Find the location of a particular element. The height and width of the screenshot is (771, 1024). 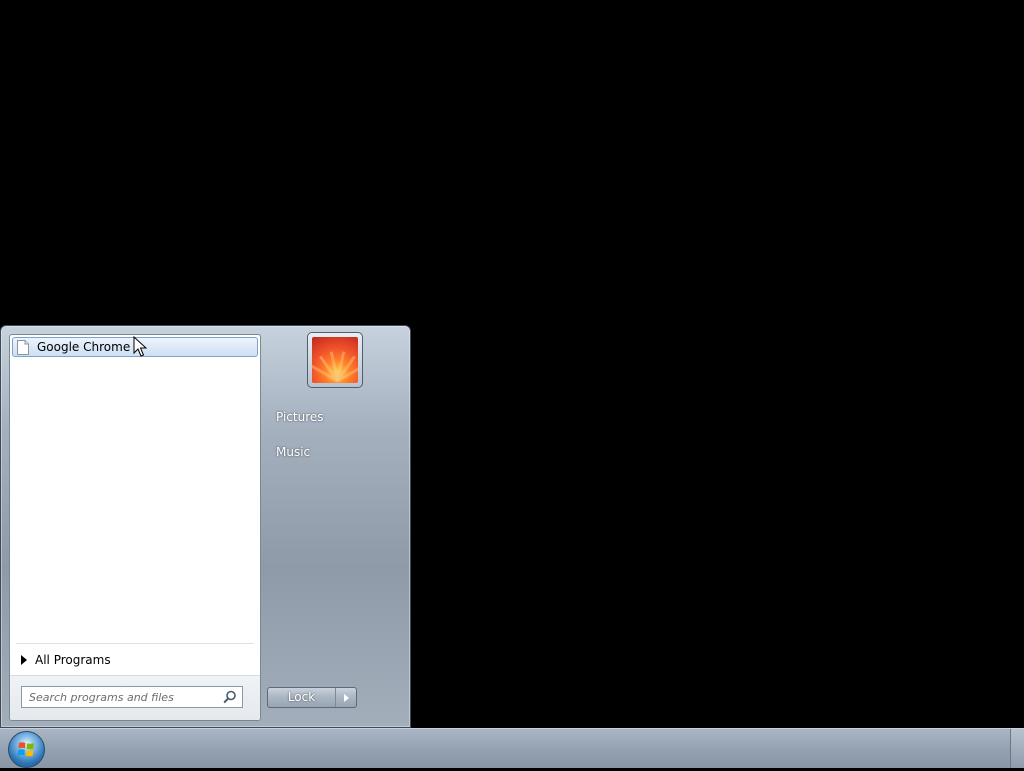

user-picture is located at coordinates (335, 360).